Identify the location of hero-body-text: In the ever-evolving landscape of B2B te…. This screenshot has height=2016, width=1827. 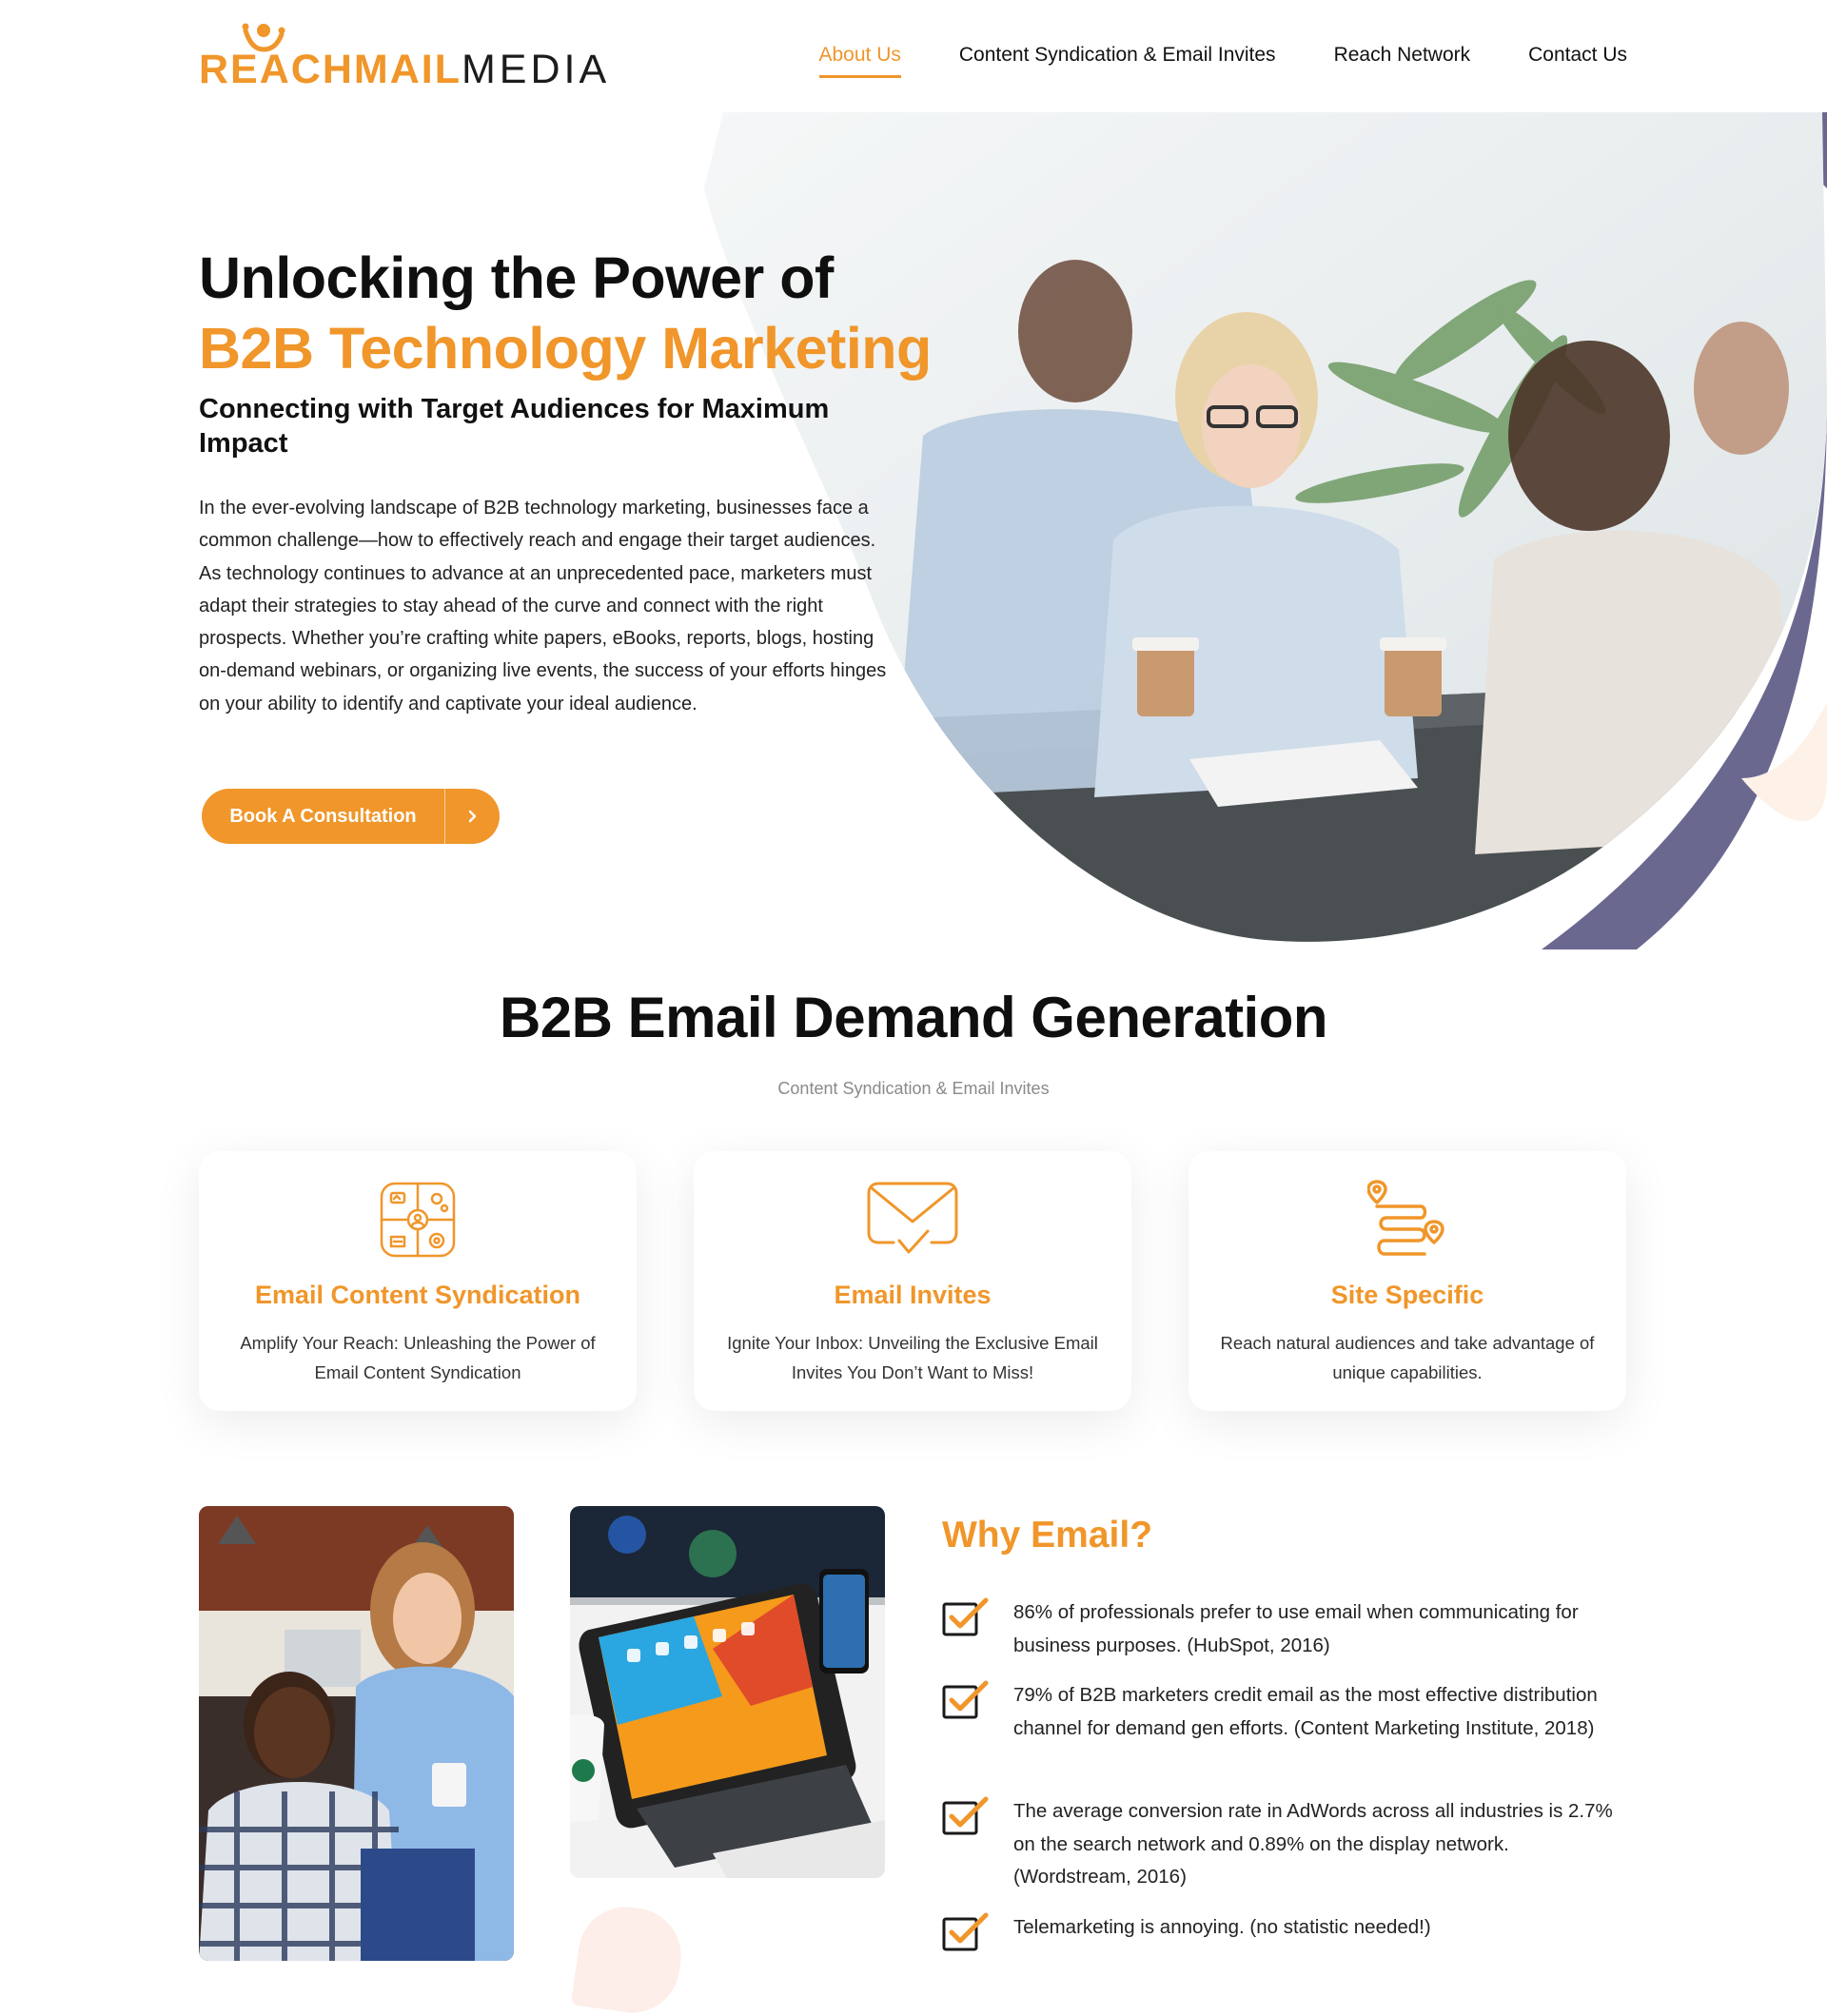
(543, 606).